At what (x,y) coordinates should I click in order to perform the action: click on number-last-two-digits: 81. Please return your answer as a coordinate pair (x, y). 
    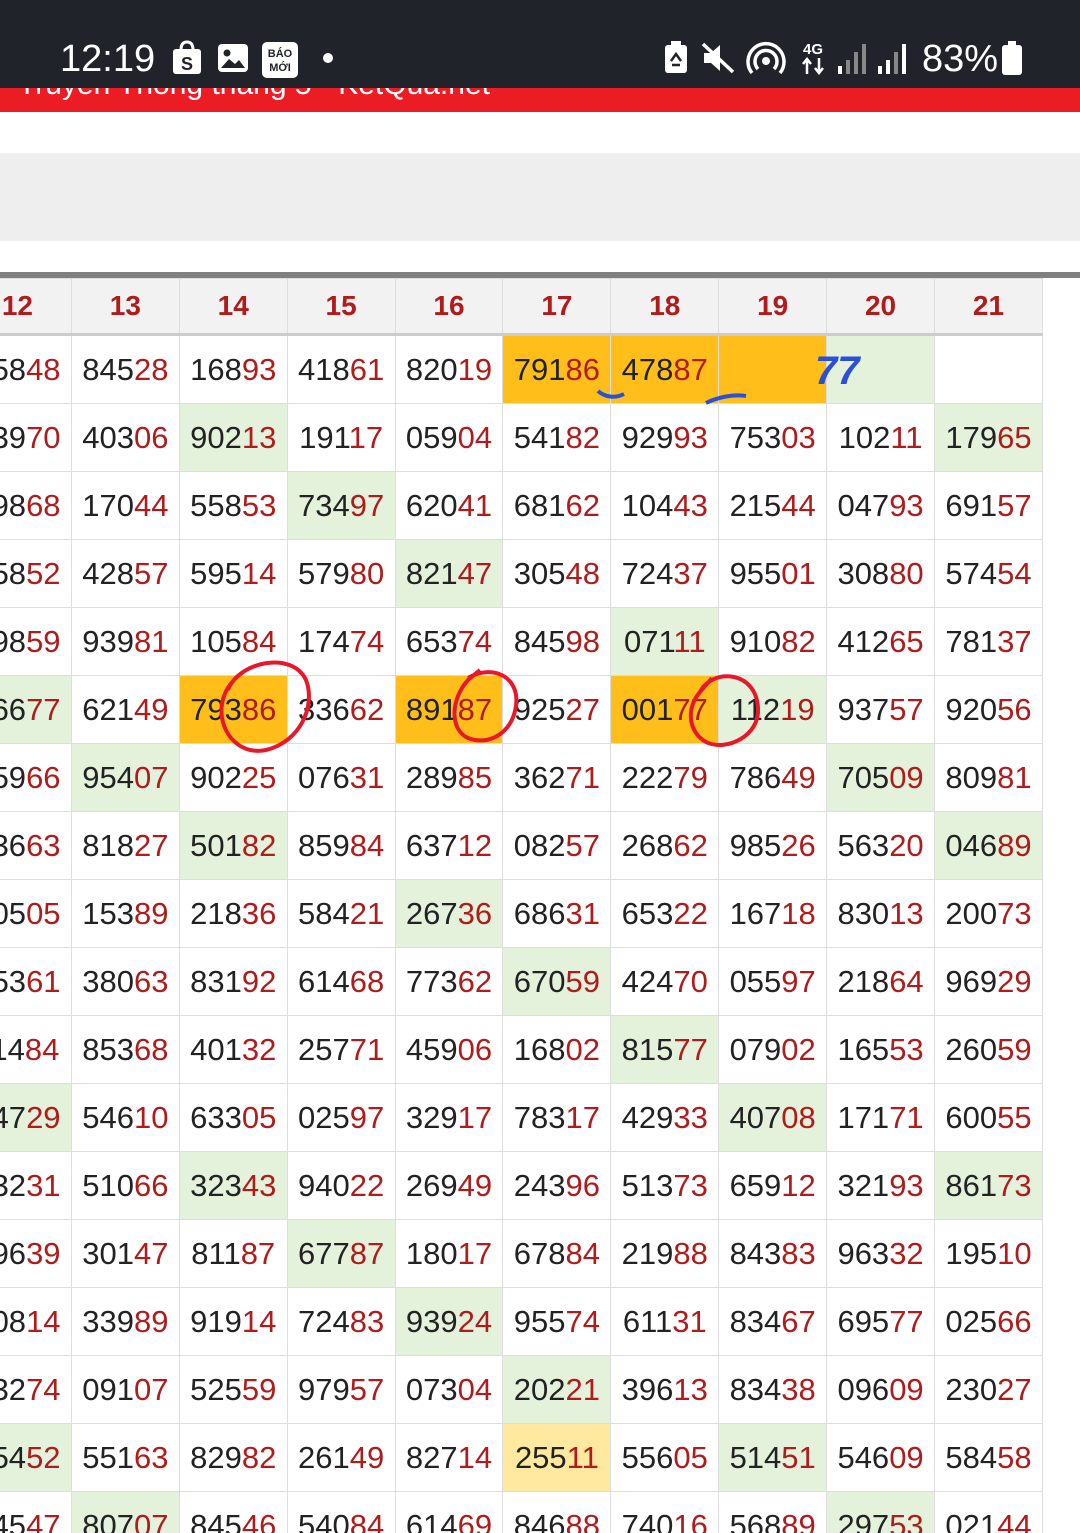
    Looking at the image, I should click on (1014, 777).